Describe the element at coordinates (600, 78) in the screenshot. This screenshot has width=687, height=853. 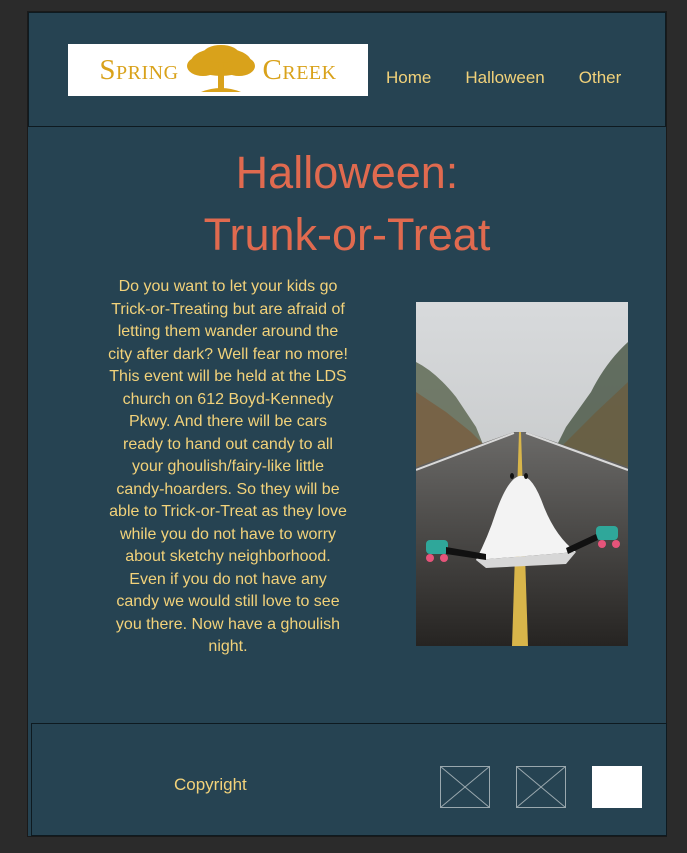
I see `nav-item-other: Other` at that location.